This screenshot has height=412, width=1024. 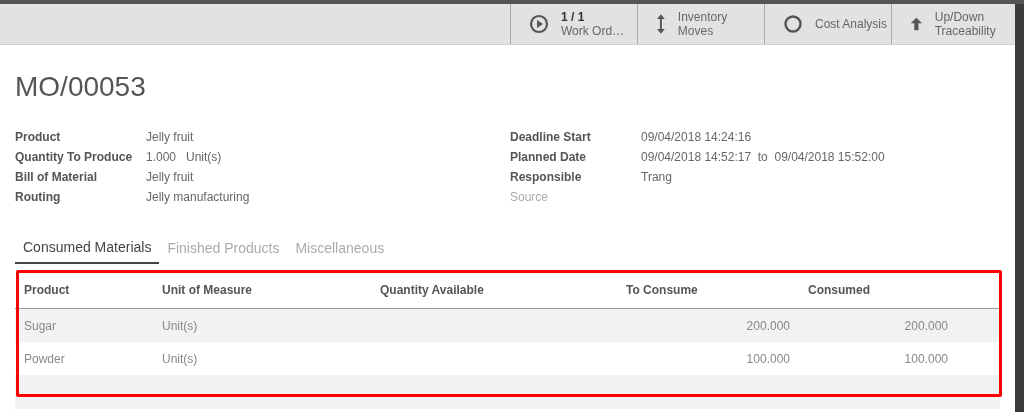 I want to click on table-cell: Sugar, so click(x=40, y=325).